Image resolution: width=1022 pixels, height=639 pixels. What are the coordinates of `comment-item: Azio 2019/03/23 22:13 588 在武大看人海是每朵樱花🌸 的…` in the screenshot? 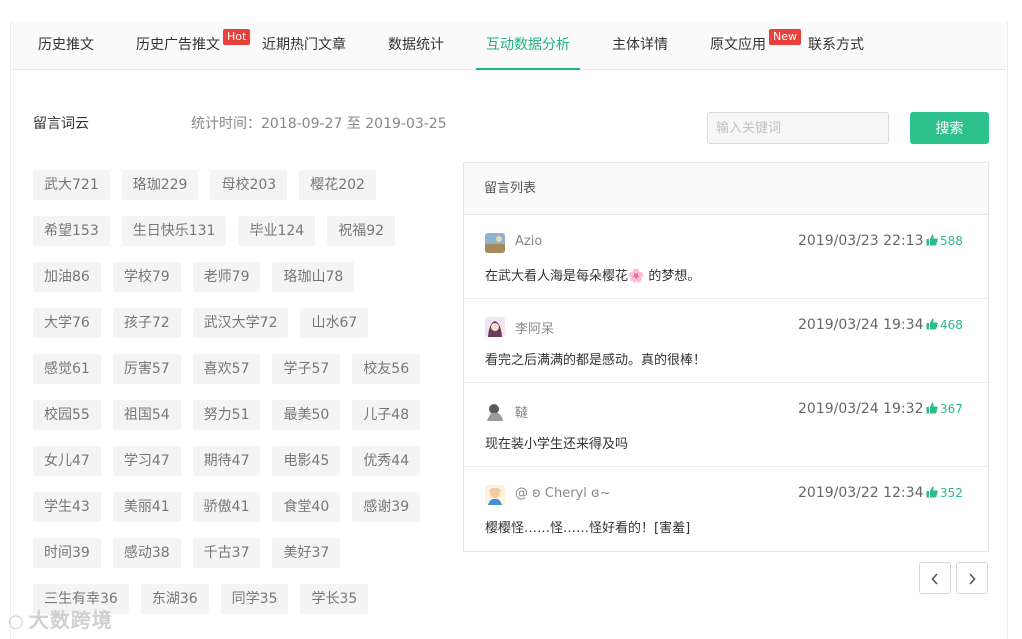 It's located at (726, 257).